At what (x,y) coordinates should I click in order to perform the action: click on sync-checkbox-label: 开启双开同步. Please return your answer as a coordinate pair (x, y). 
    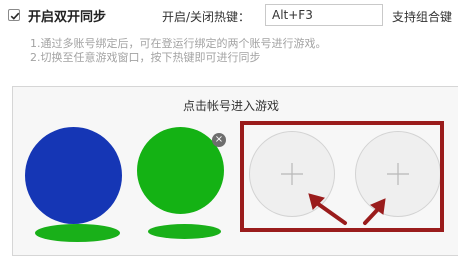
    Looking at the image, I should click on (67, 15).